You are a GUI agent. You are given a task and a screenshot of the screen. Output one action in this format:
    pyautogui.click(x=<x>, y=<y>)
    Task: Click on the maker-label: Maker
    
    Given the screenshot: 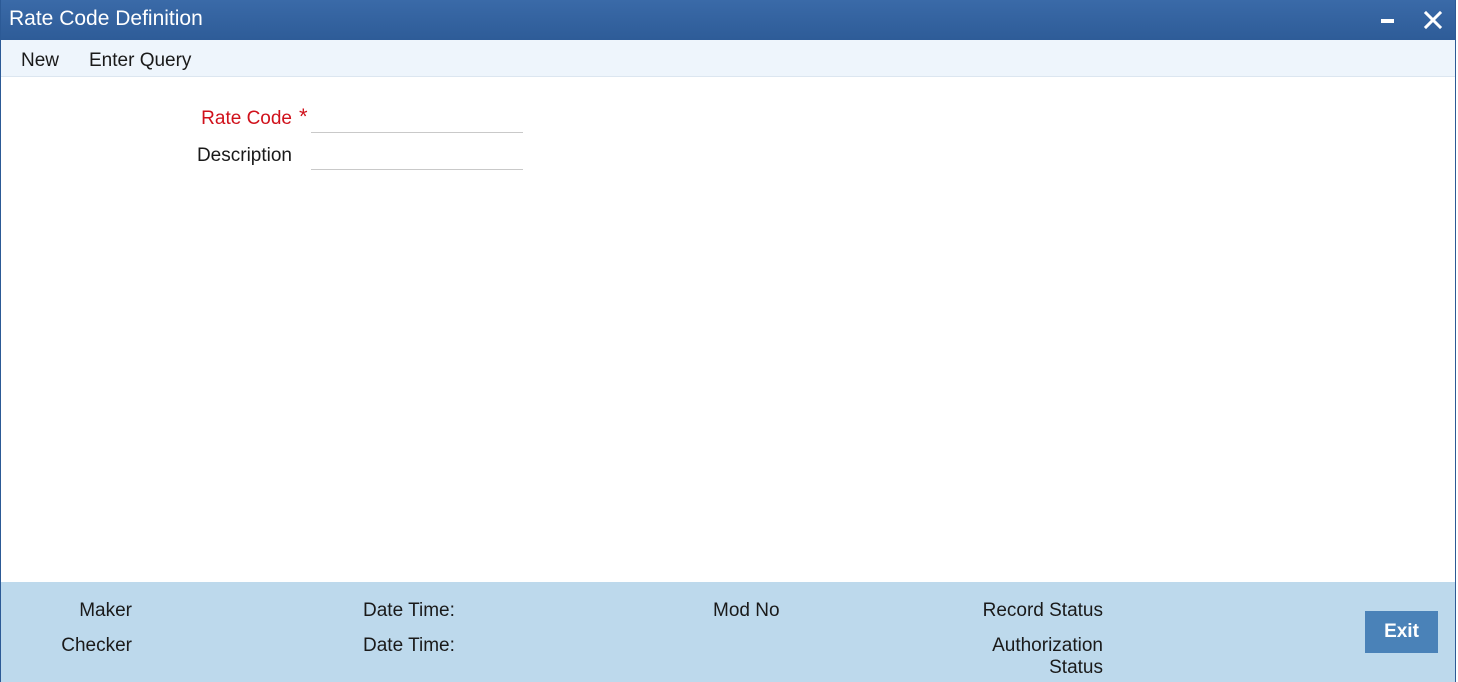 What is the action you would take?
    pyautogui.click(x=105, y=610)
    